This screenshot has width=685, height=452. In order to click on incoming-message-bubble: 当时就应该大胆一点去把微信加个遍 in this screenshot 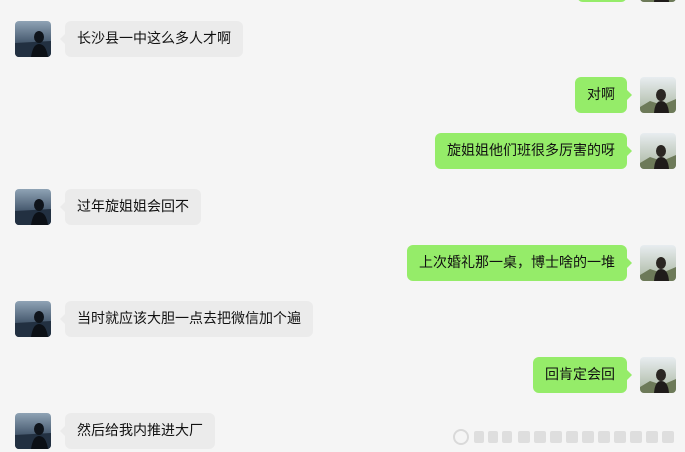, I will do `click(186, 319)`.